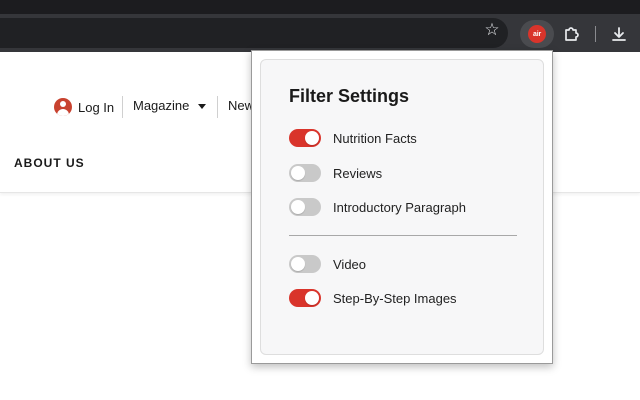  Describe the element at coordinates (375, 138) in the screenshot. I see `toggle-label: Nutrition Facts` at that location.